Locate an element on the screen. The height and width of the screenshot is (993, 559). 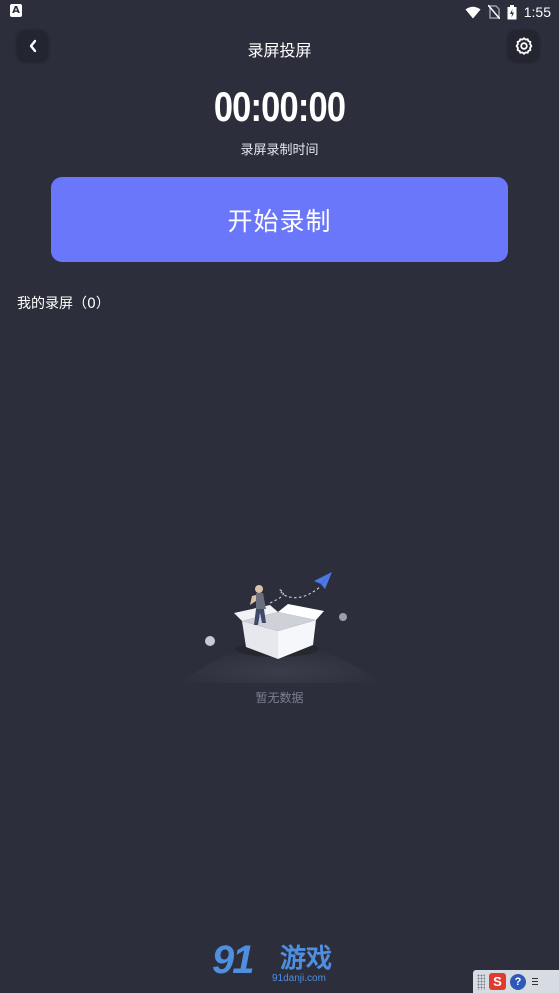
watermark-logo: 91 游戏 91danji.com is located at coordinates (282, 964).